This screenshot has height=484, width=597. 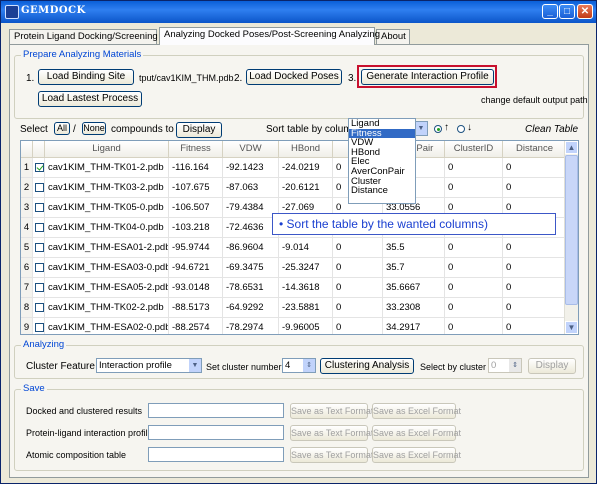 I want to click on title-bar: GEMDOCK _ □ ✕, so click(x=298, y=12).